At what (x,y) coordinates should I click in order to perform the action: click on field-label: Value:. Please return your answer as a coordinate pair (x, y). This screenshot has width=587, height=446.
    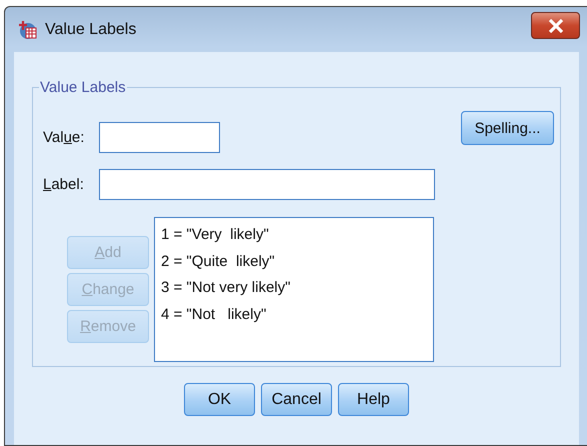
    Looking at the image, I should click on (64, 137).